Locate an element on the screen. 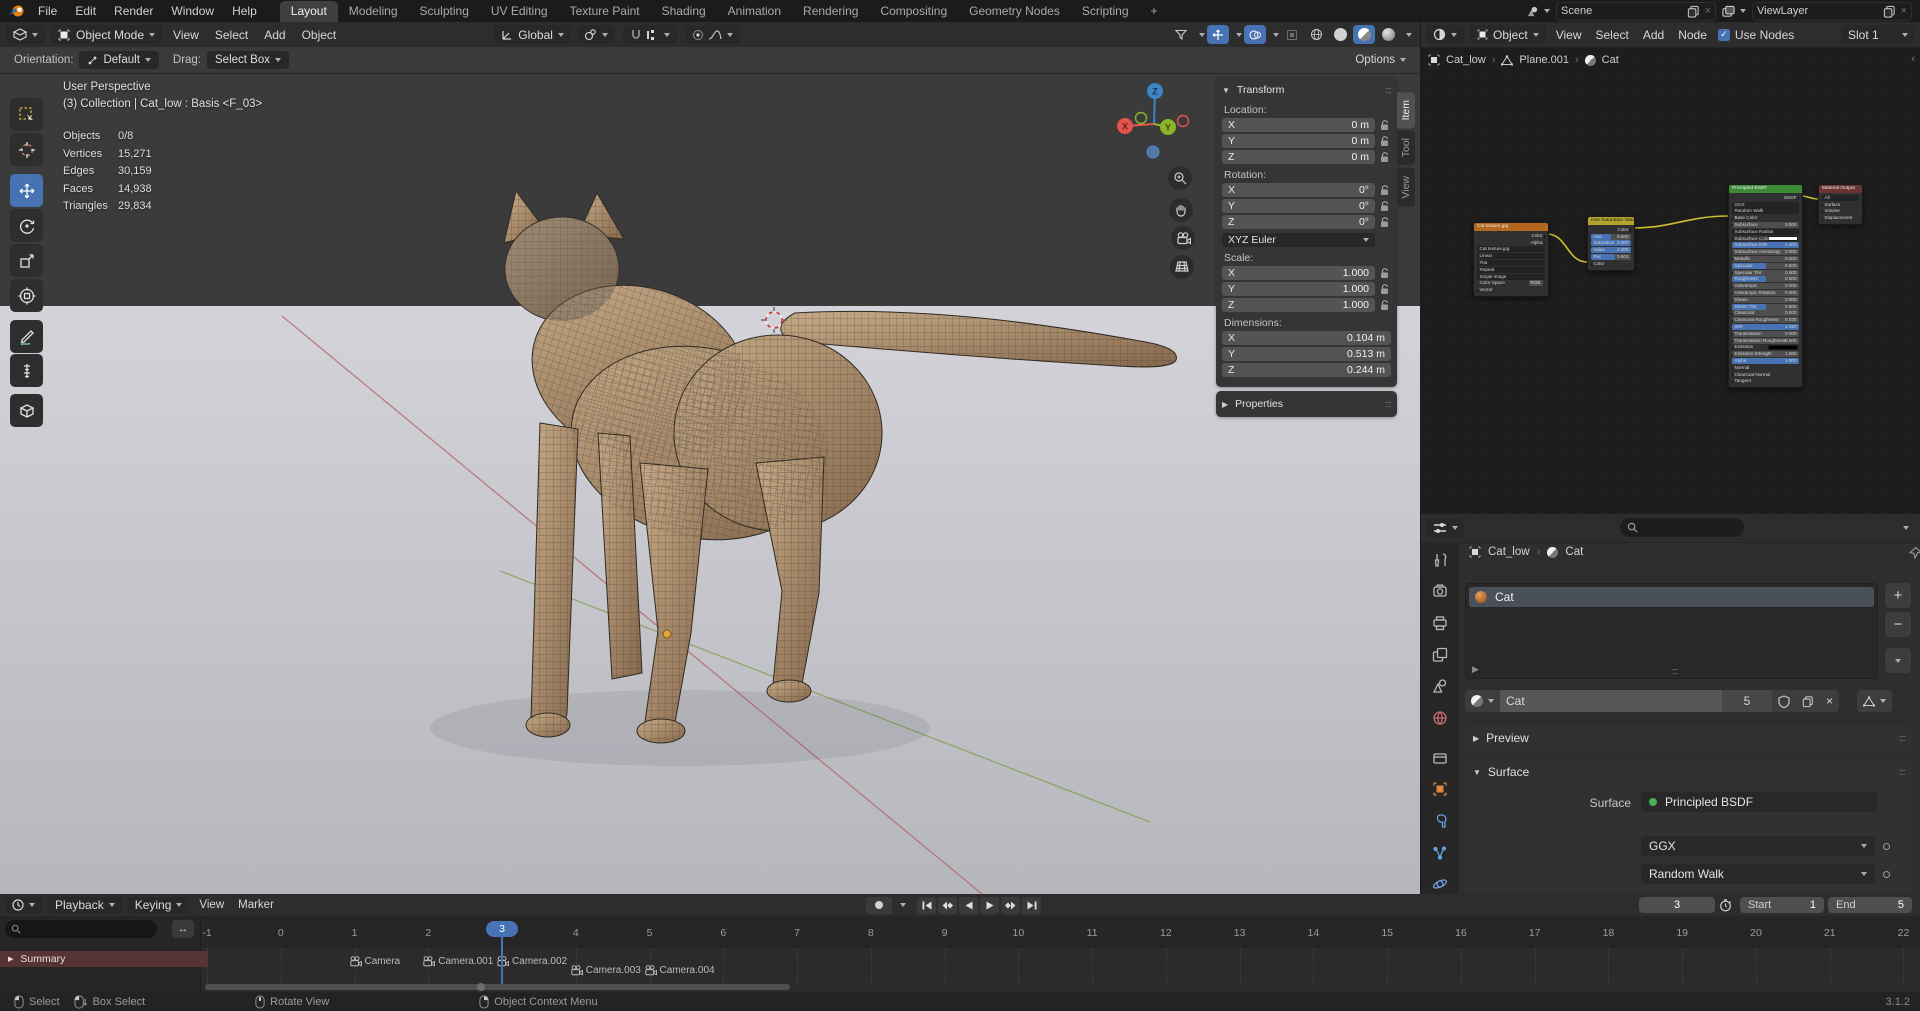  camera-marker: Camera.001 is located at coordinates (457, 961).